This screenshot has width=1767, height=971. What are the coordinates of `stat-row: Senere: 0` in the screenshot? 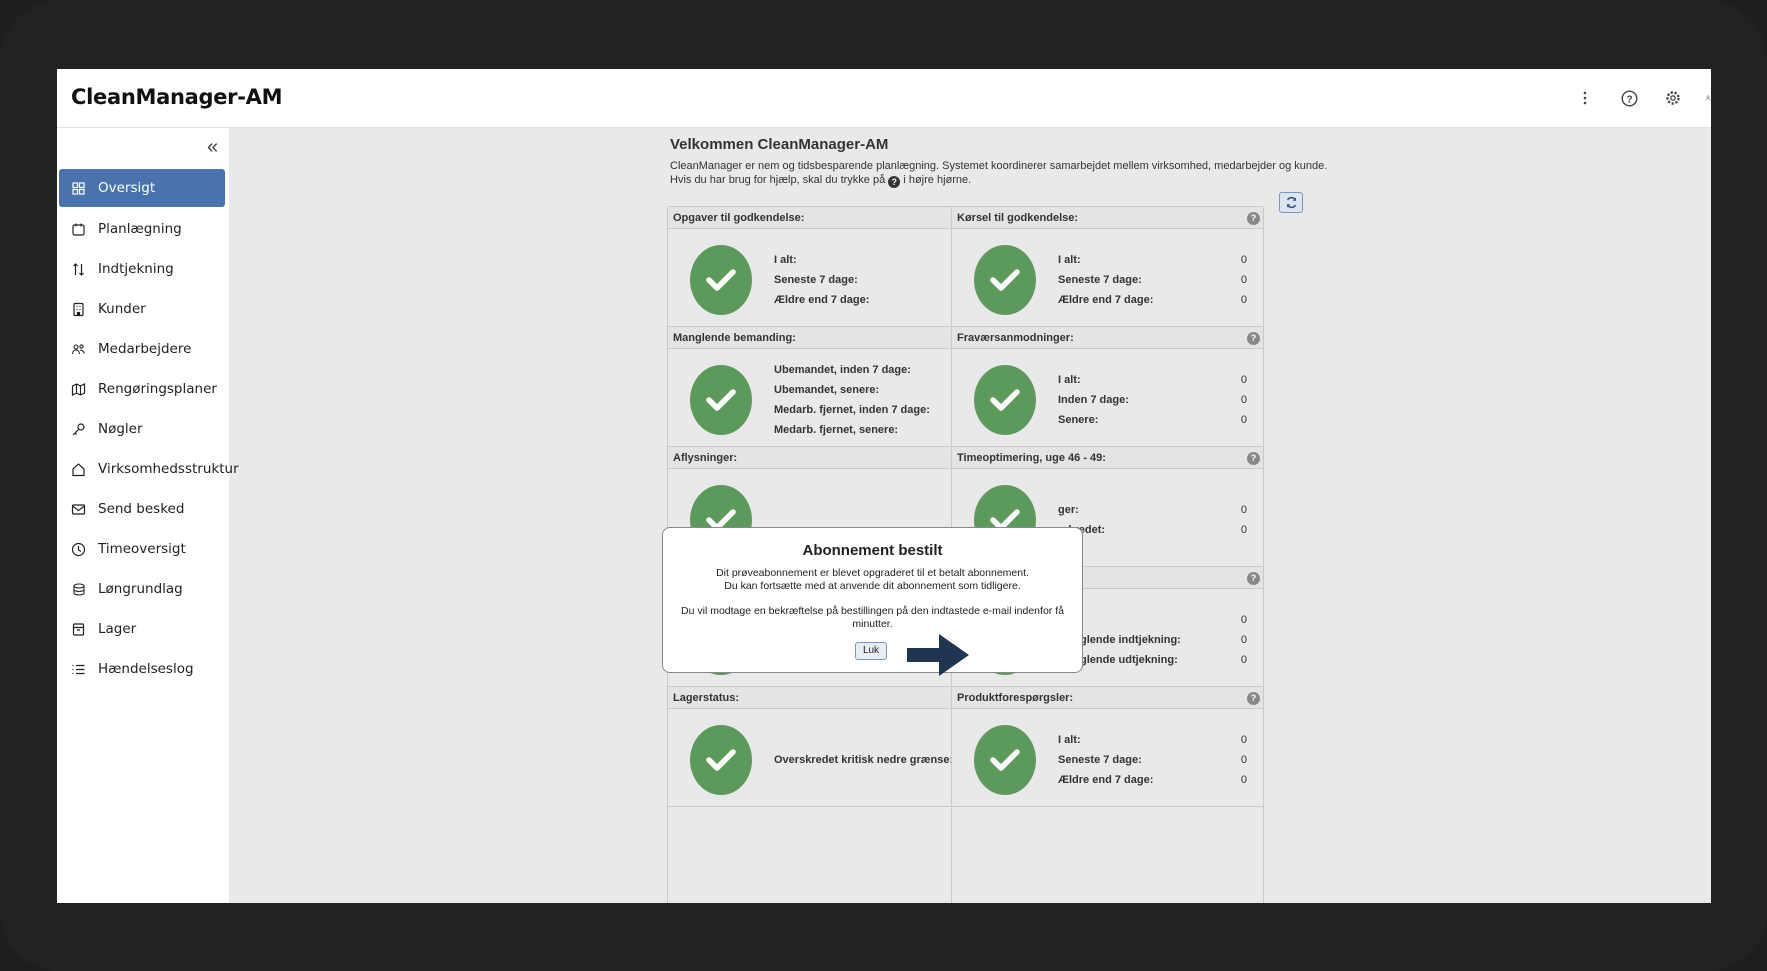 It's located at (1152, 420).